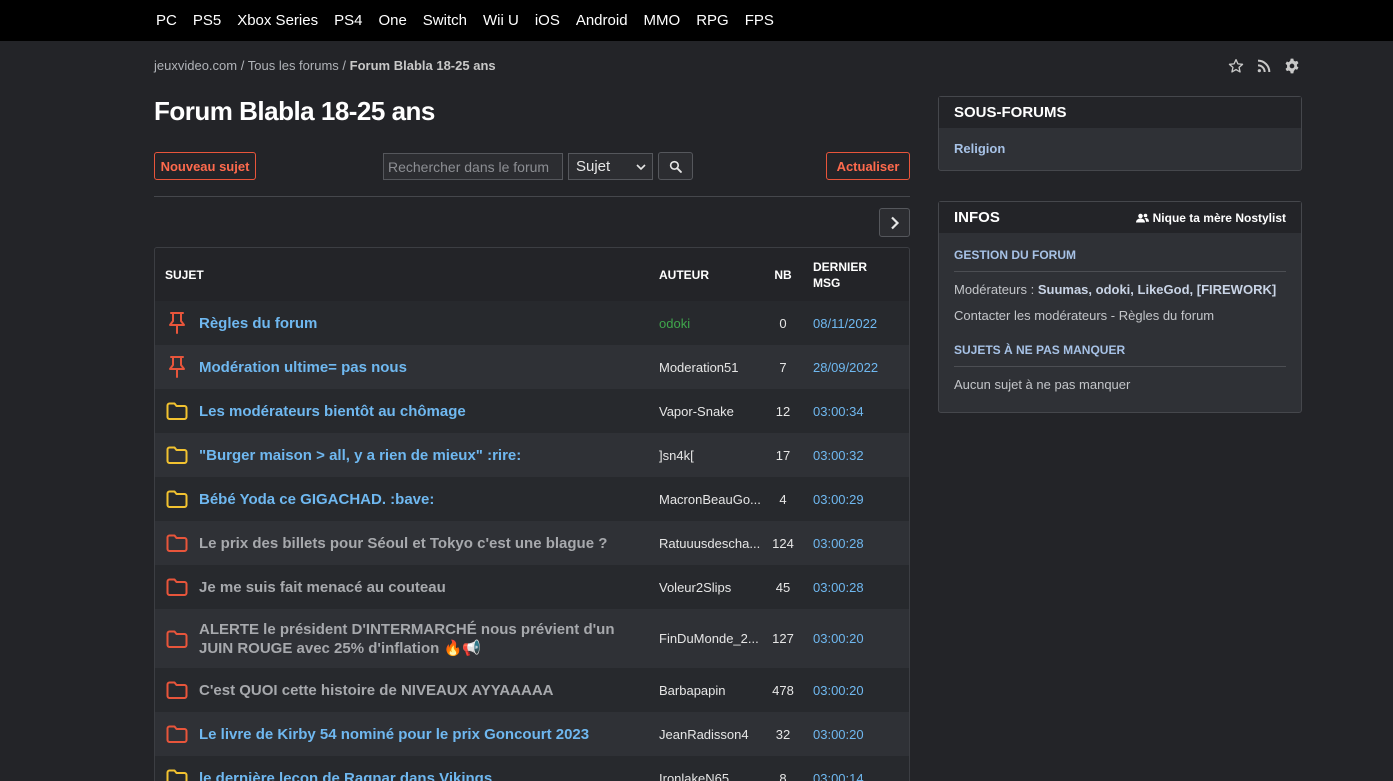 The height and width of the screenshot is (781, 1393). I want to click on subforum-link-religion: Religion, so click(979, 148).